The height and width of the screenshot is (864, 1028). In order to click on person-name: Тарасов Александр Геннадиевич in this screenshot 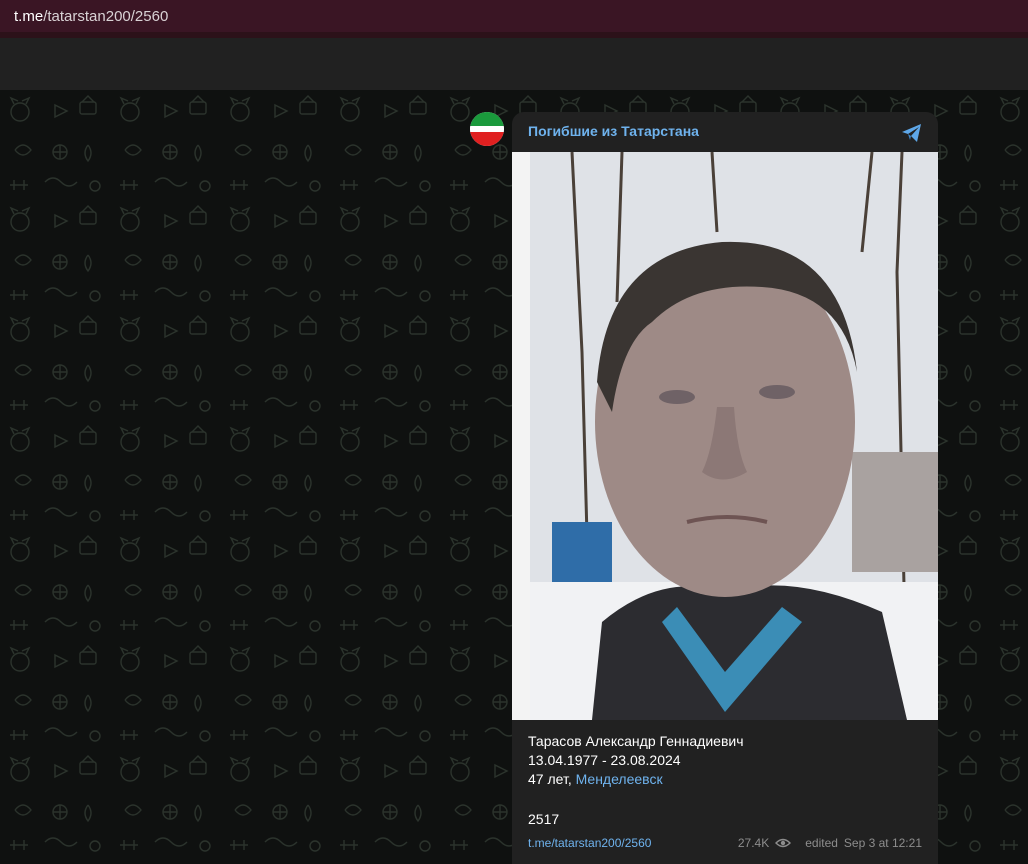, I will do `click(636, 741)`.